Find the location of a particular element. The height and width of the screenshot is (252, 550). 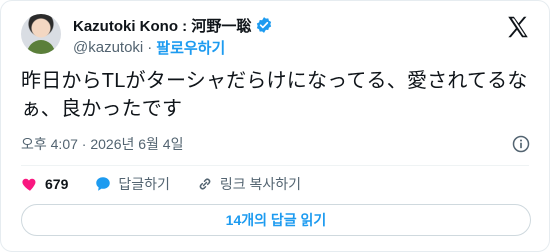

reply-label: 답글하기 is located at coordinates (144, 184).